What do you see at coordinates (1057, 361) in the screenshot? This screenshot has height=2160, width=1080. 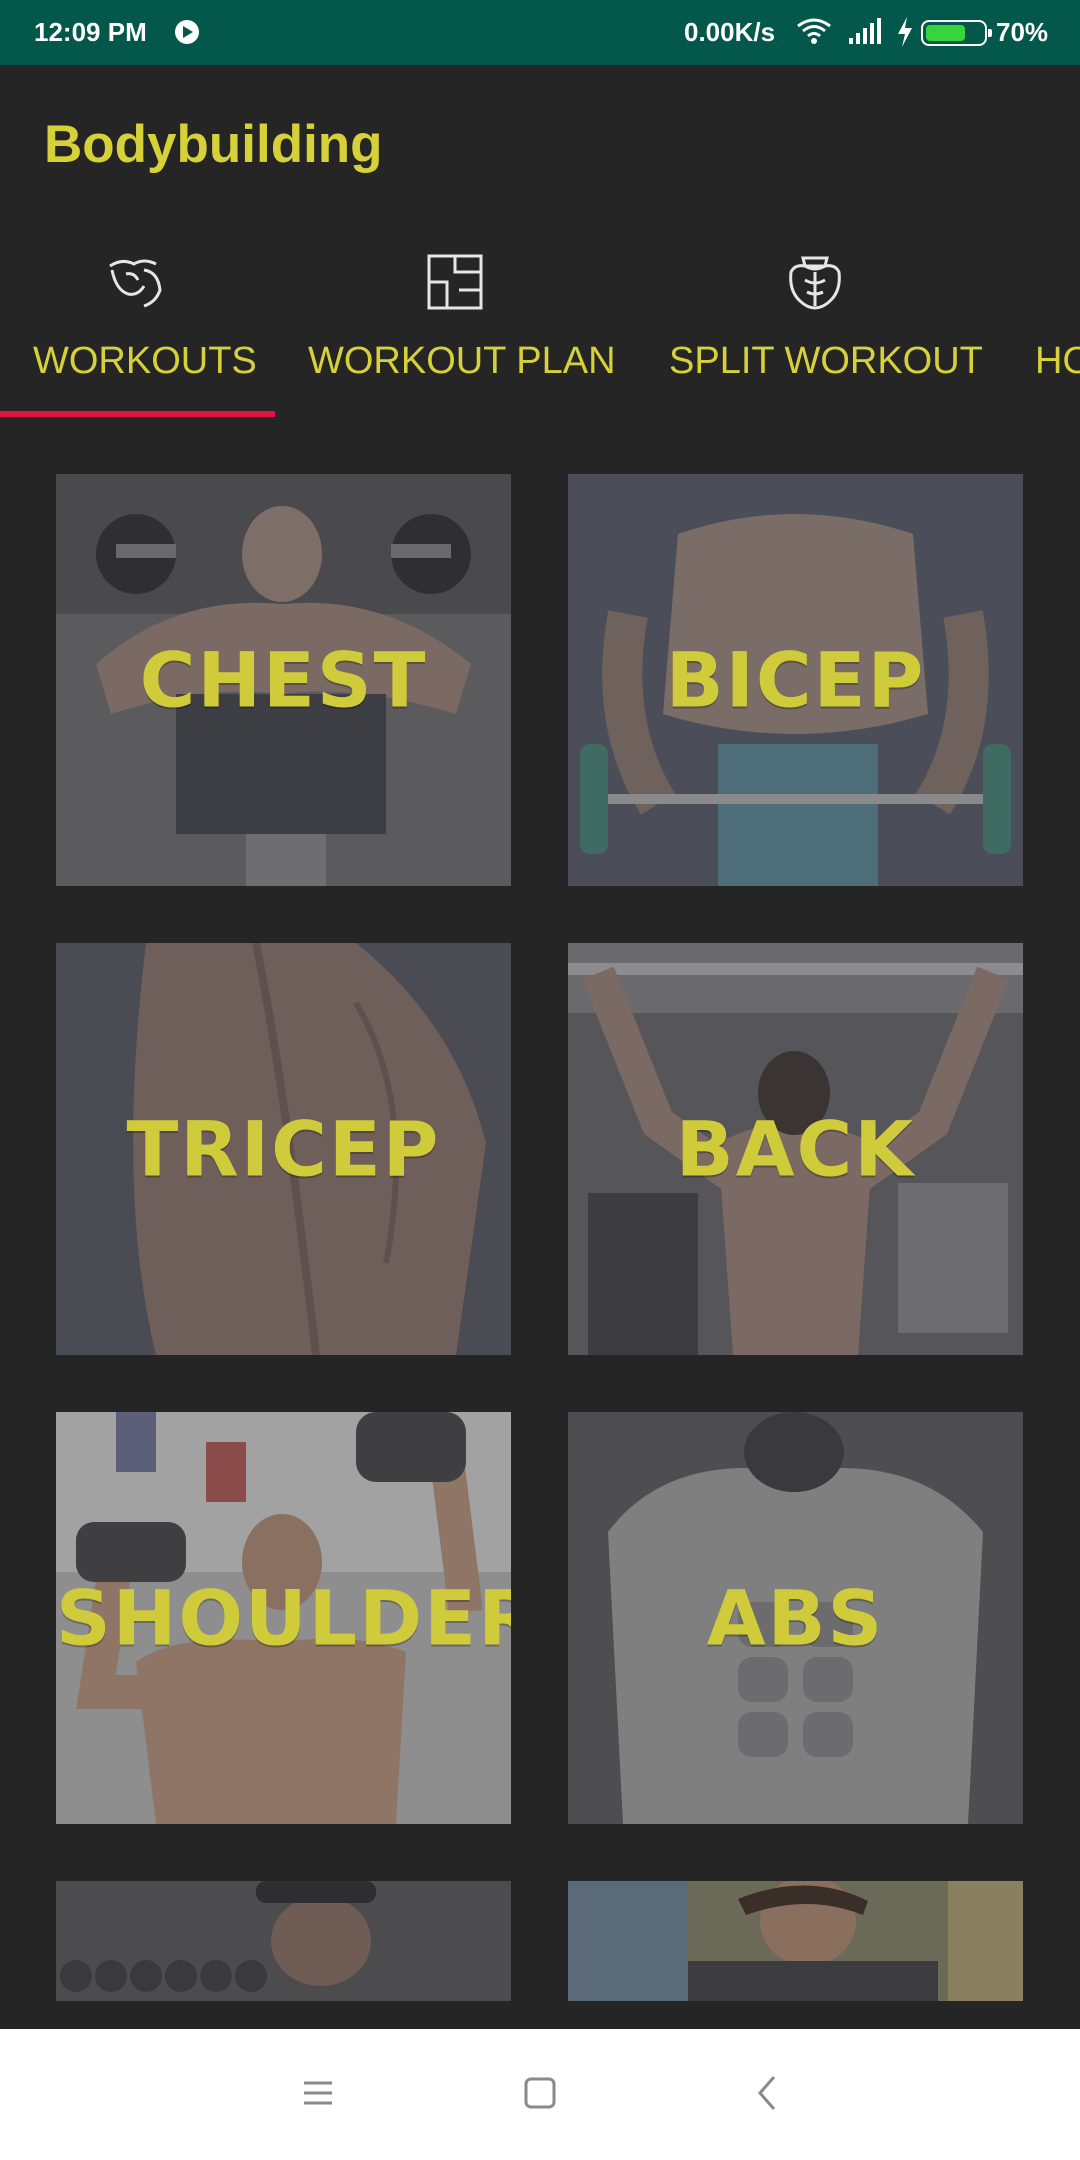 I see `tab-label-partial: HO` at bounding box center [1057, 361].